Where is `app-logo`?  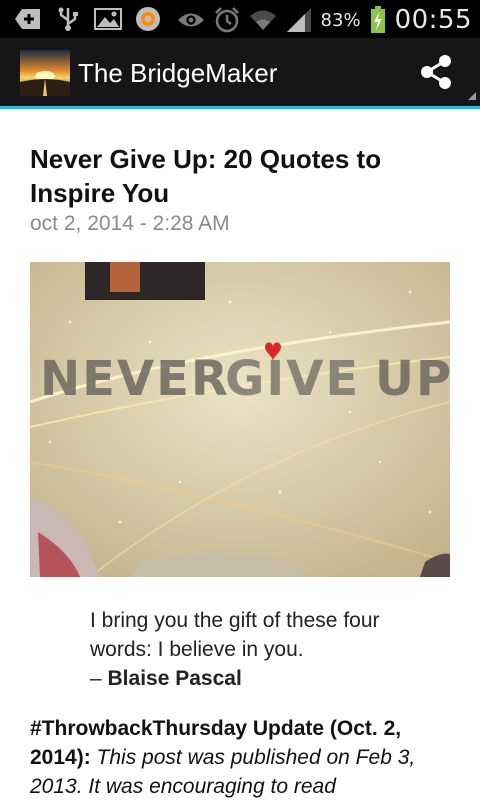
app-logo is located at coordinates (45, 73).